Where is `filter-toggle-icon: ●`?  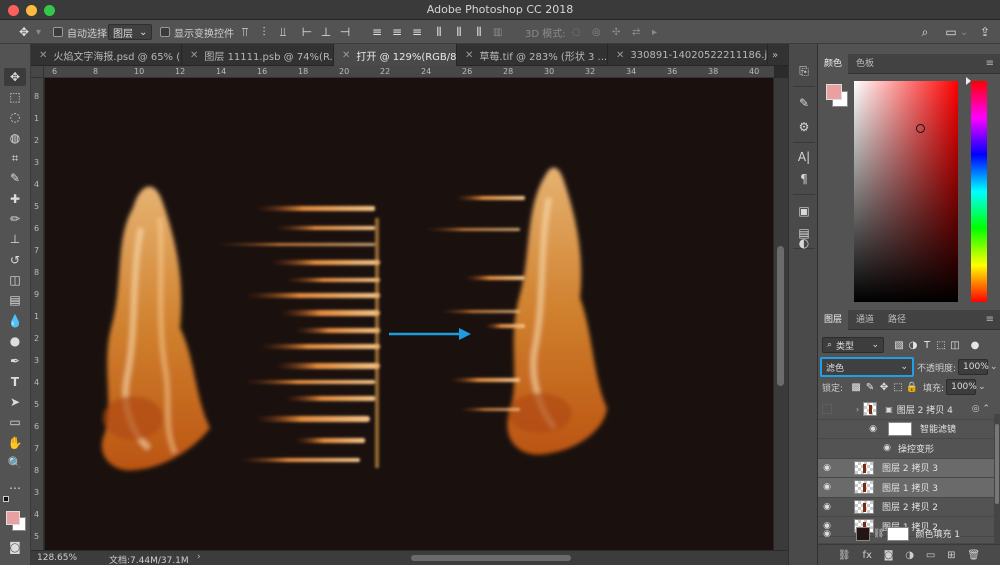
filter-toggle-icon: ● is located at coordinates (975, 345).